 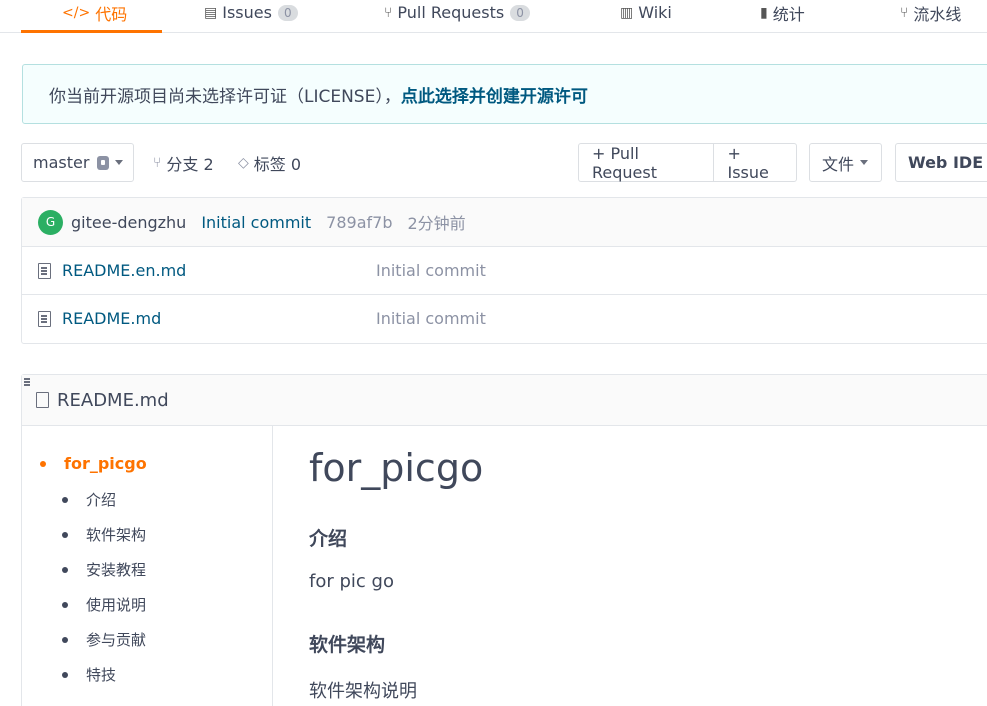 I want to click on toc-item-architecture: 软件架构, so click(x=104, y=534).